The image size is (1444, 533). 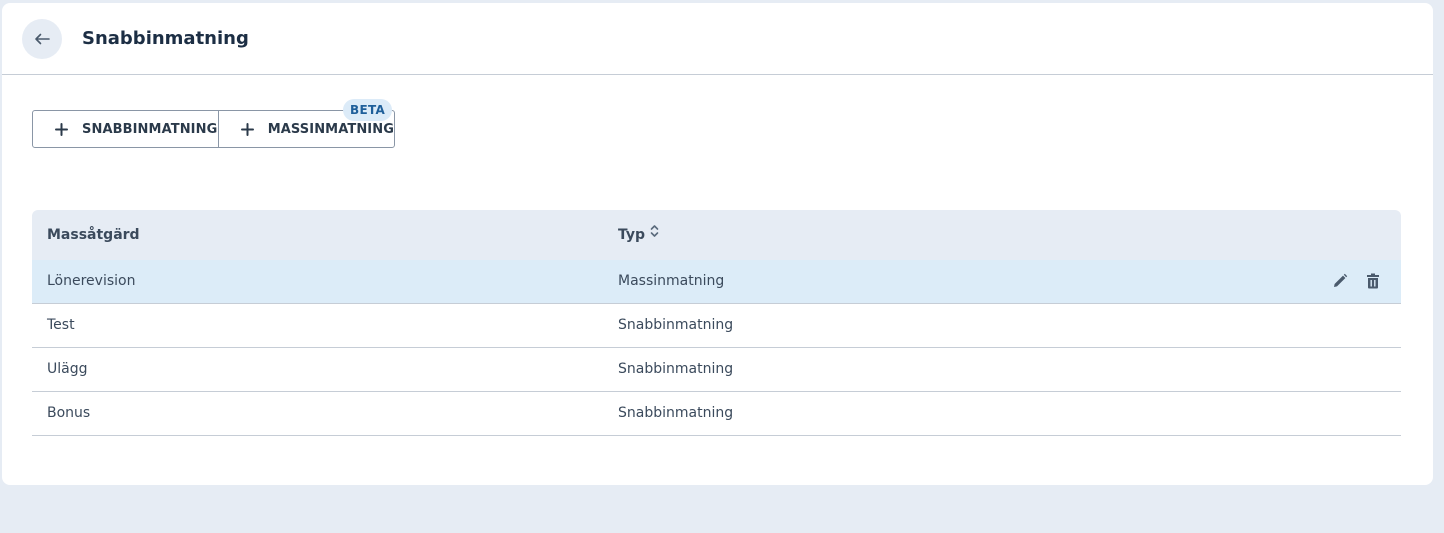 I want to click on column-header-massatgard: Massåtgärd, so click(x=93, y=235).